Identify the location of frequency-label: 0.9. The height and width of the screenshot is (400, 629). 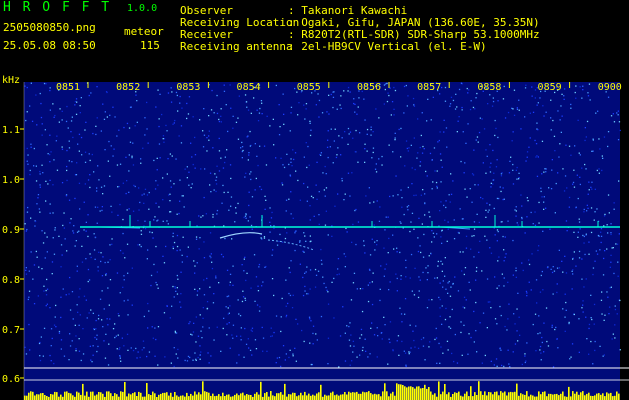
(11, 230).